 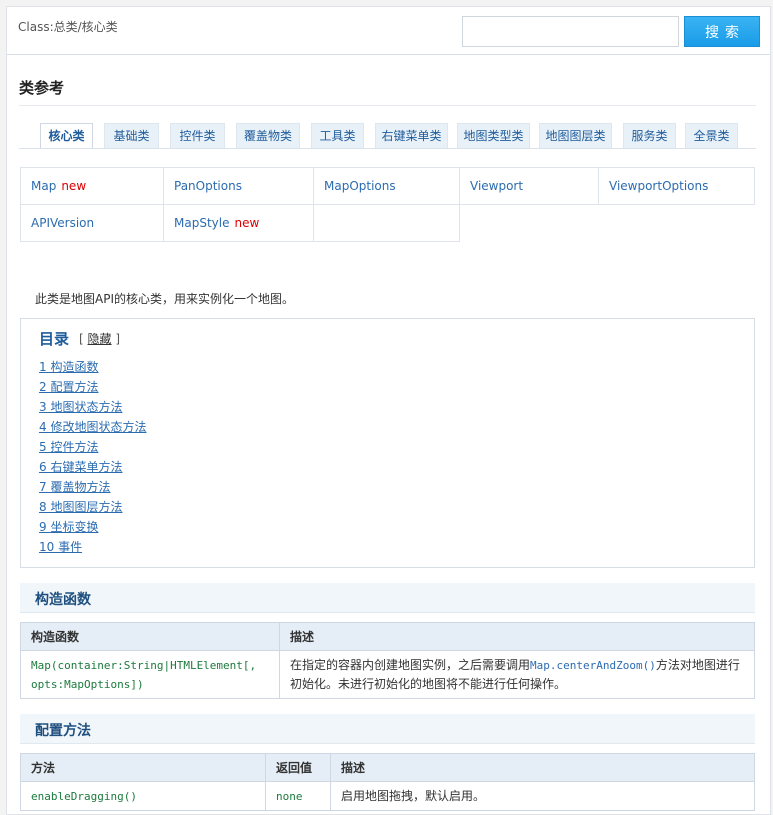 I want to click on section-title: 配置方法, so click(x=63, y=731).